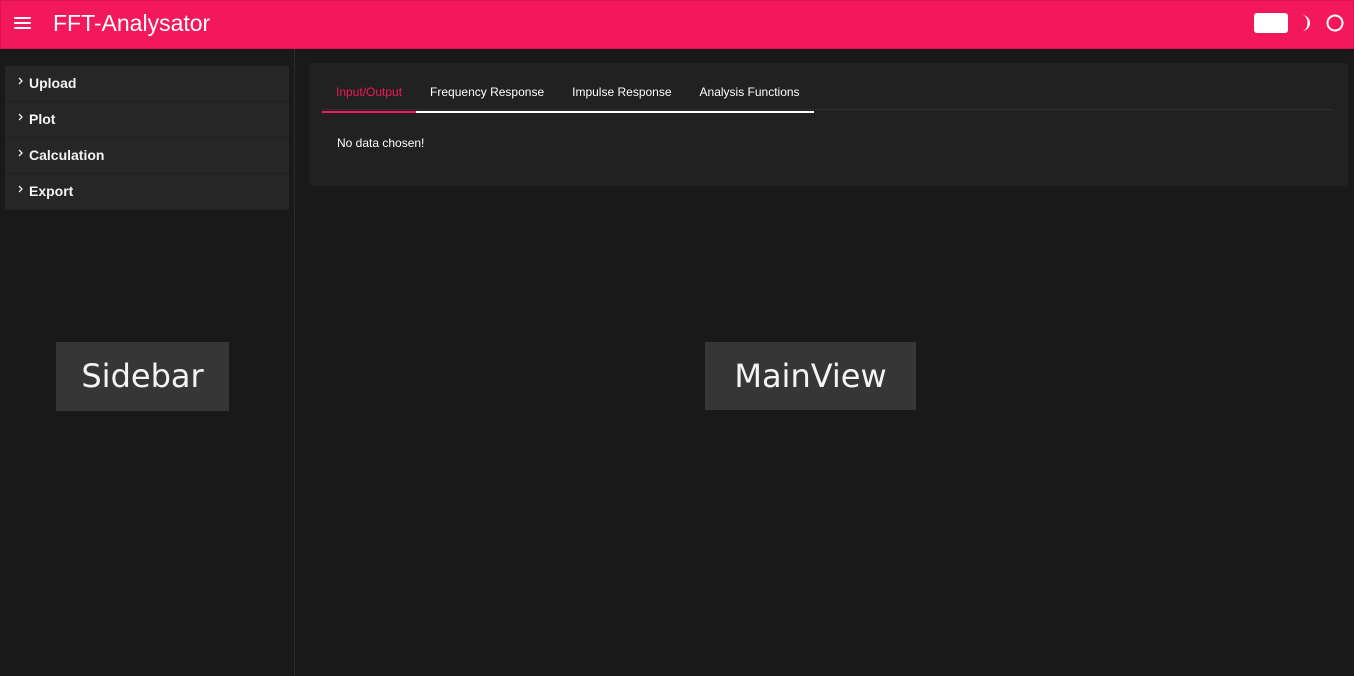 The height and width of the screenshot is (676, 1354). Describe the element at coordinates (381, 143) in the screenshot. I see `no-data-message: No data chosen!` at that location.